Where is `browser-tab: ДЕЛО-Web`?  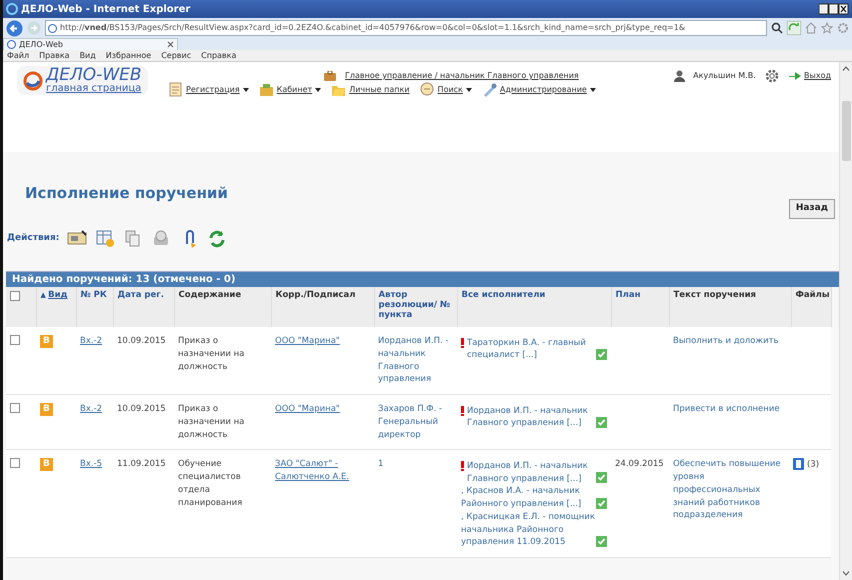 browser-tab: ДЕЛО-Web is located at coordinates (90, 44).